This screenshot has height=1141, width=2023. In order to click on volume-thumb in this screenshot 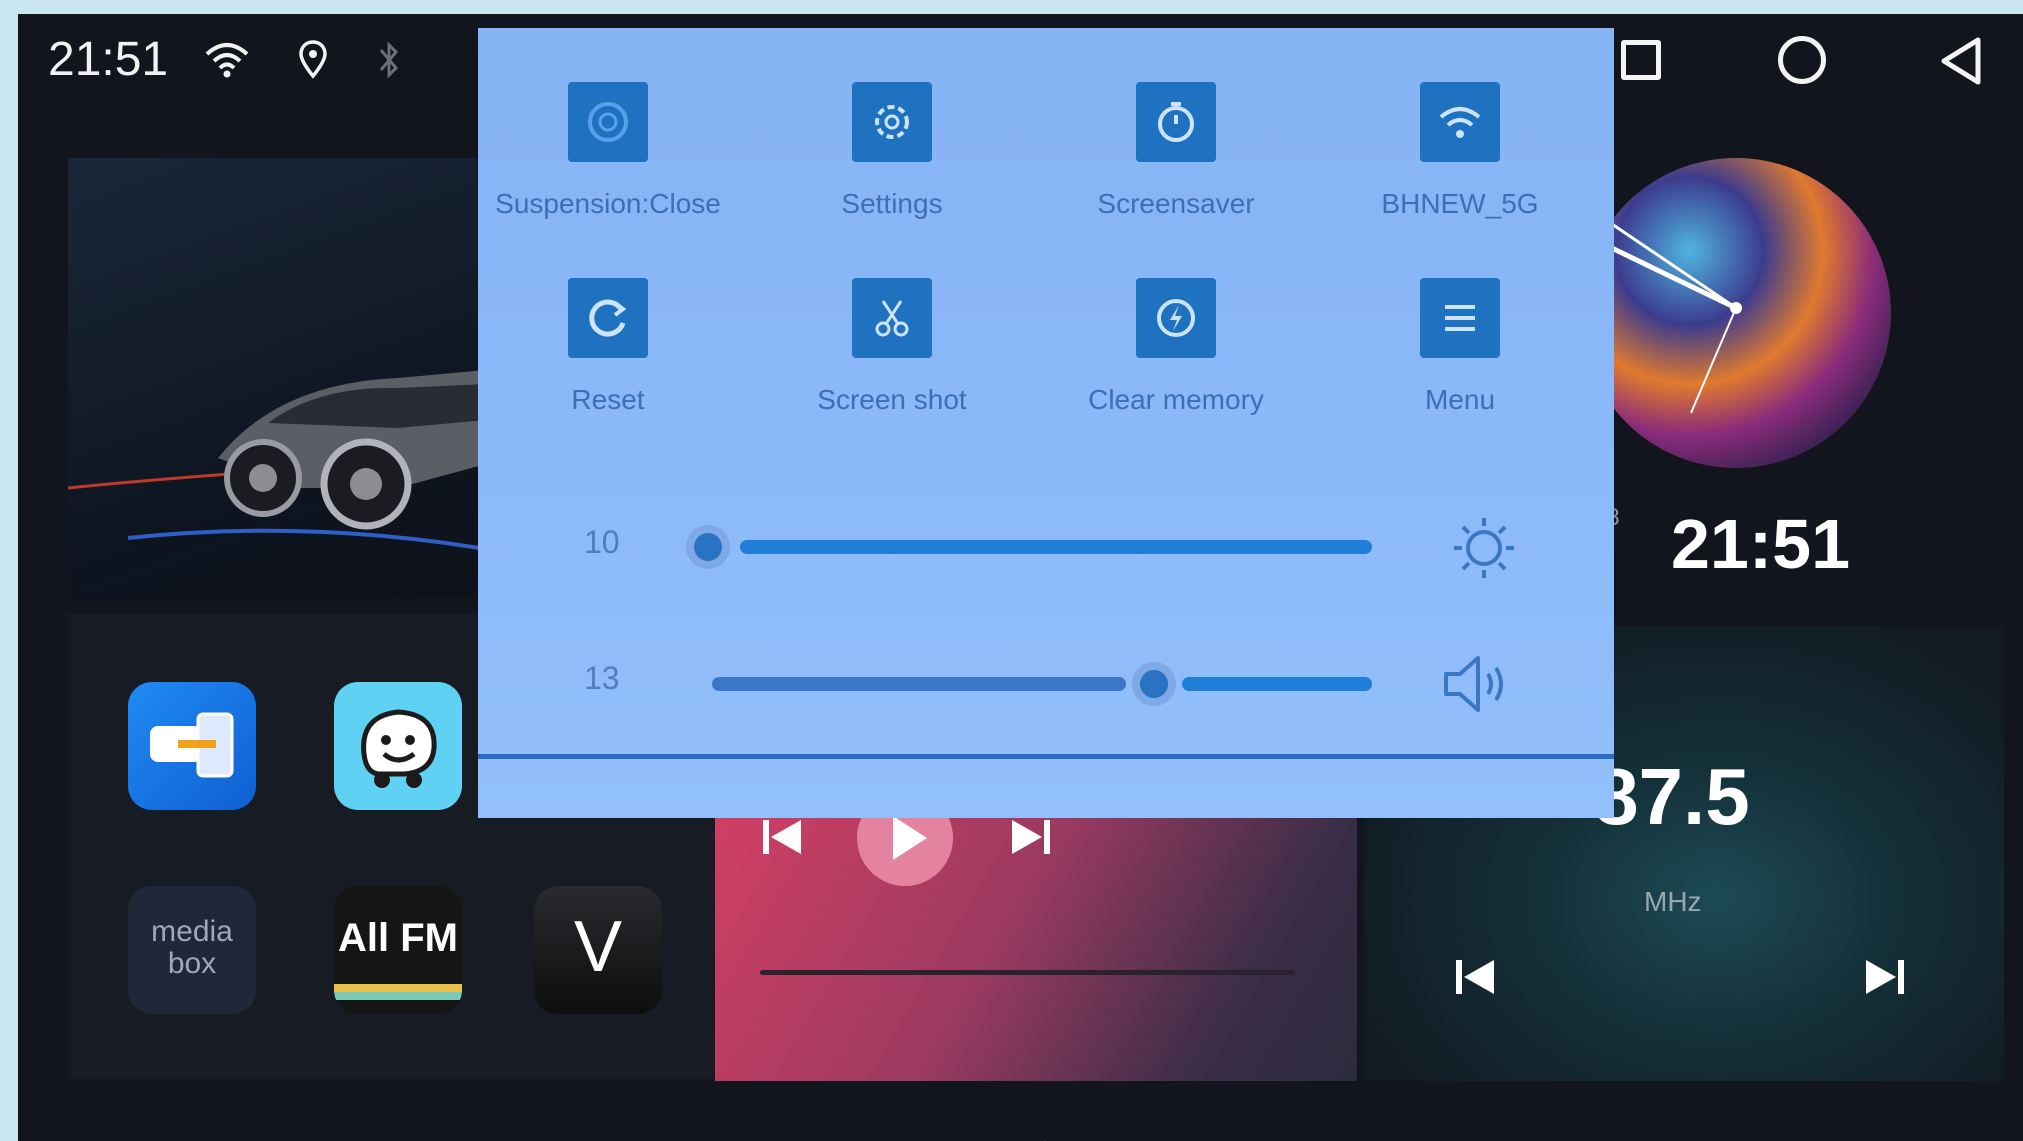, I will do `click(1154, 684)`.